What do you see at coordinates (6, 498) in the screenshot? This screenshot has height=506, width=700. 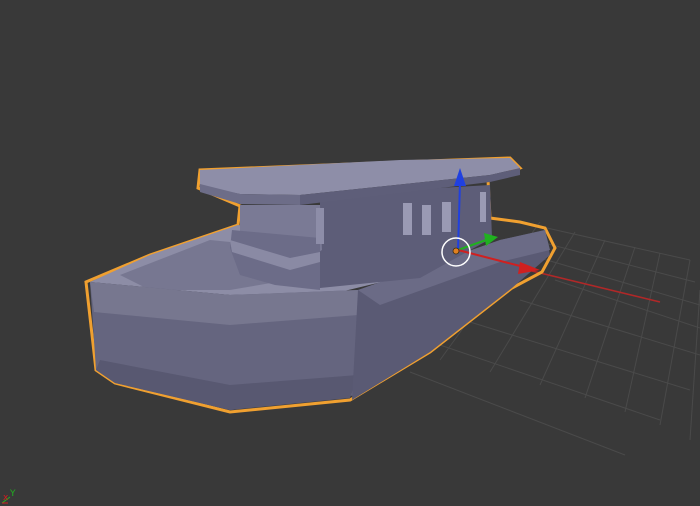 I see `mini-axis-x-label: x` at bounding box center [6, 498].